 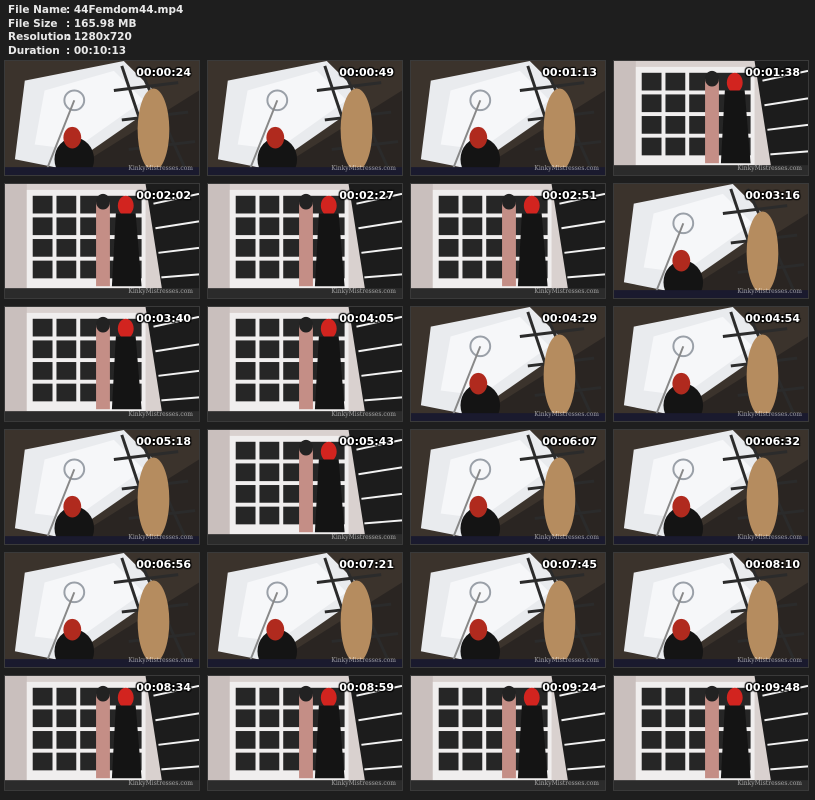 I want to click on video-thumbnail: 00:05:43 KinkyMistresses.com, so click(x=305, y=487).